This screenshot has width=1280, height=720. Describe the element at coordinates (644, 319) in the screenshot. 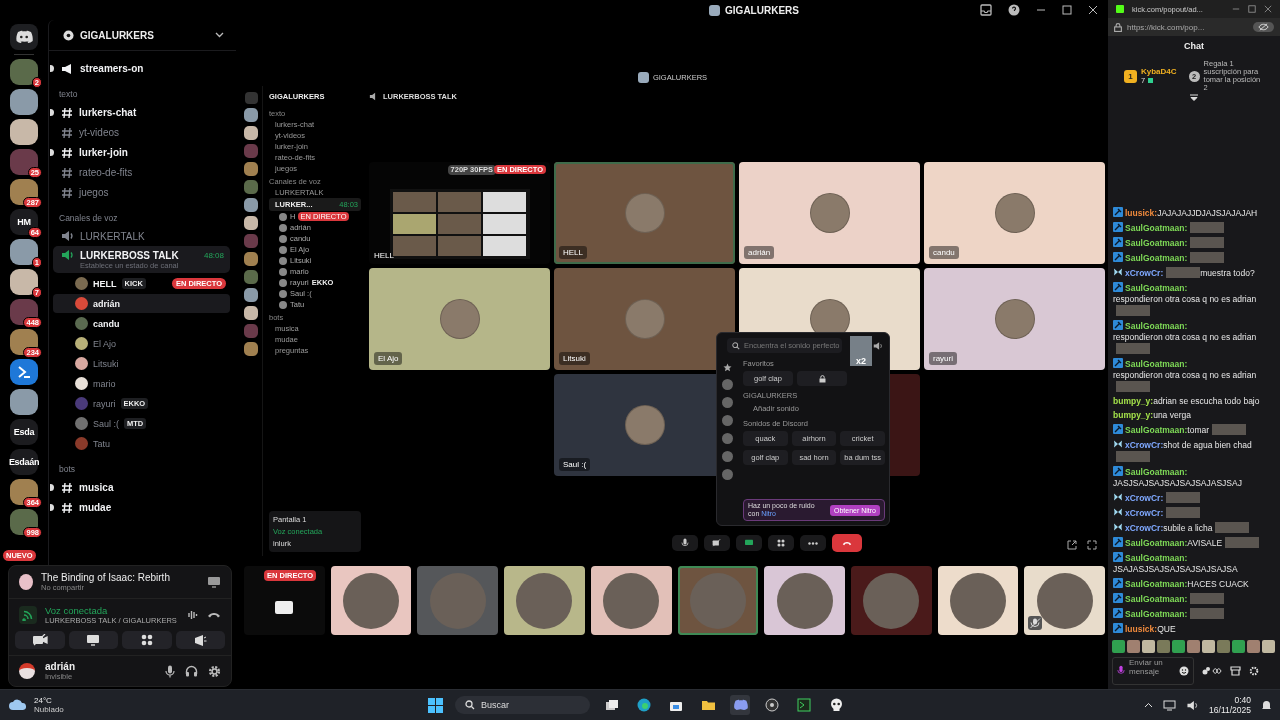

I see `participant-tile: Litsuki` at that location.